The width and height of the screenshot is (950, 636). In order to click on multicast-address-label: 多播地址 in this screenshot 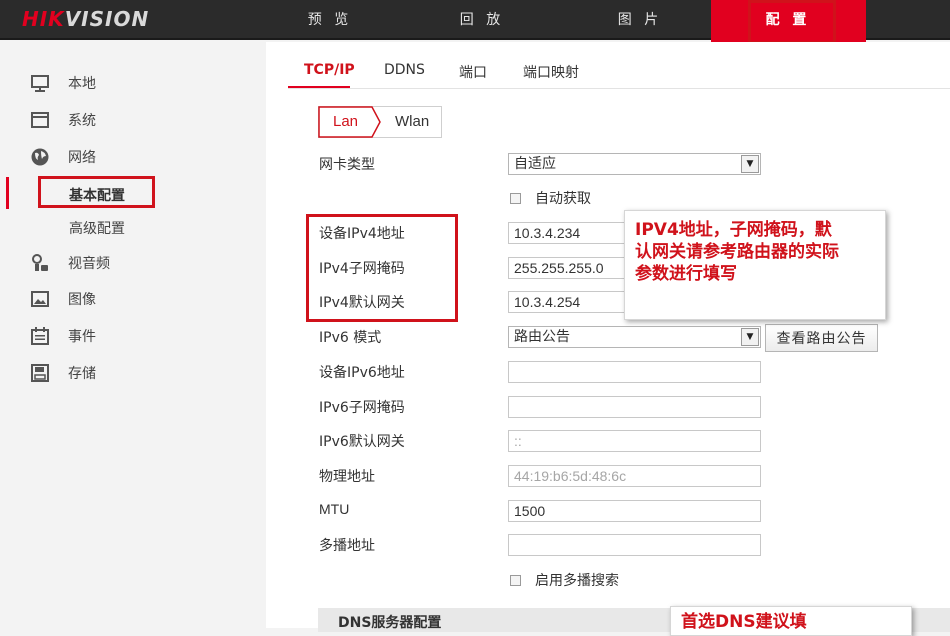, I will do `click(347, 546)`.